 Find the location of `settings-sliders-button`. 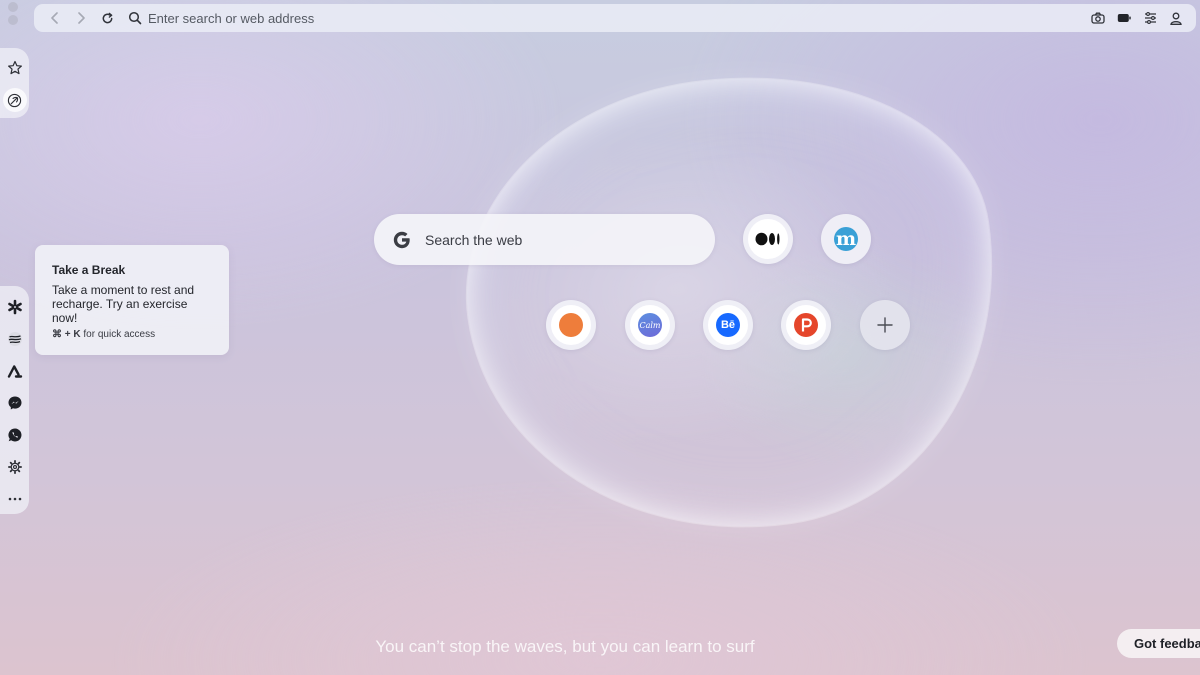

settings-sliders-button is located at coordinates (1150, 18).